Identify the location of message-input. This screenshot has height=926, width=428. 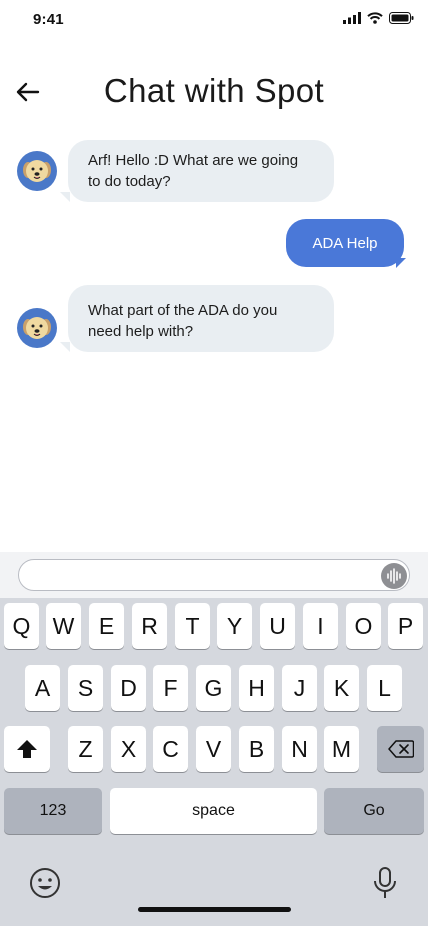
(214, 575).